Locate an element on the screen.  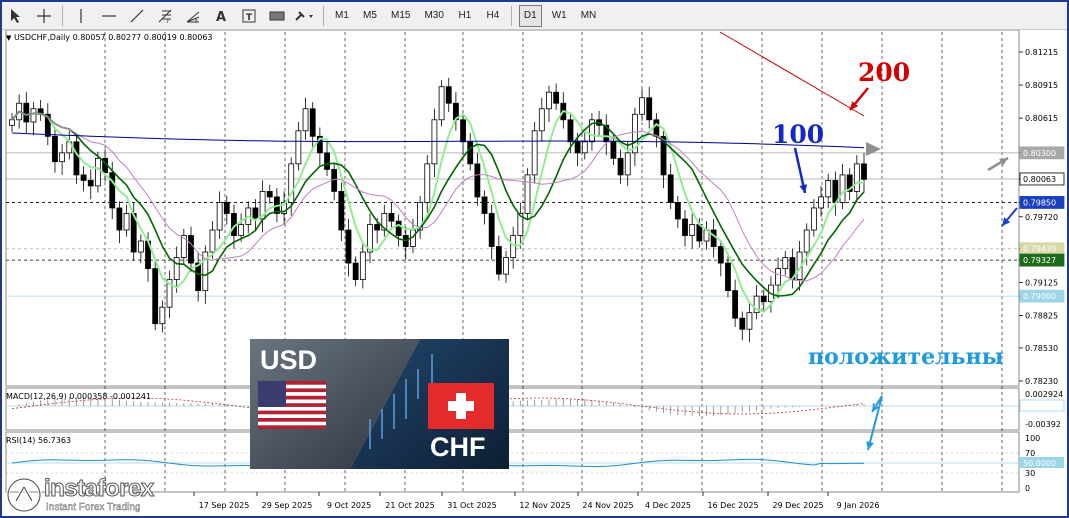
price-tick-label: 0.79125 is located at coordinates (1041, 282).